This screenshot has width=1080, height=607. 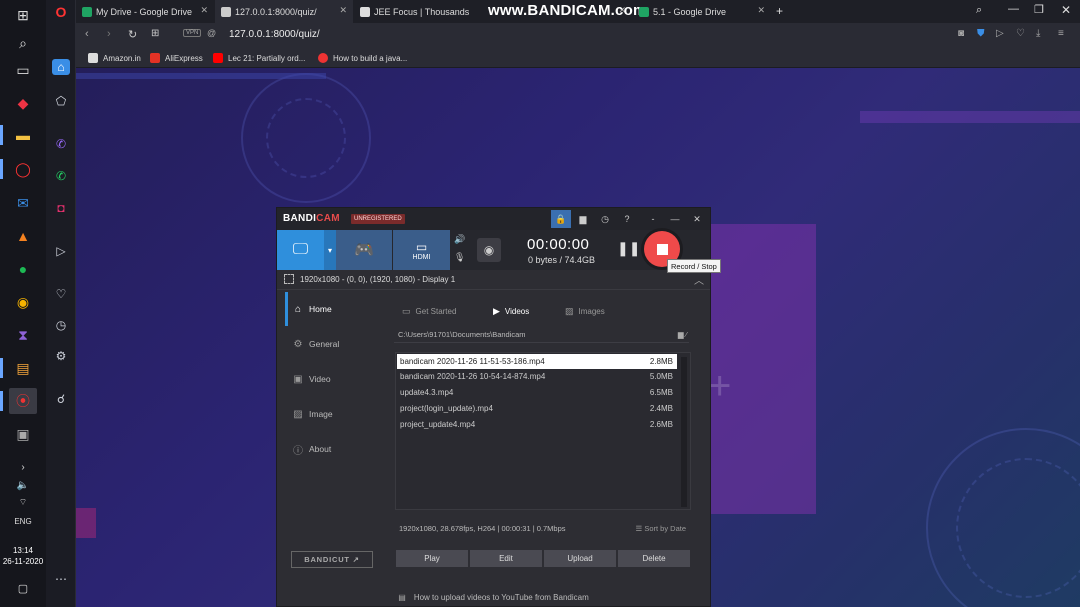 I want to click on opera-icon: ◯, so click(x=18, y=169).